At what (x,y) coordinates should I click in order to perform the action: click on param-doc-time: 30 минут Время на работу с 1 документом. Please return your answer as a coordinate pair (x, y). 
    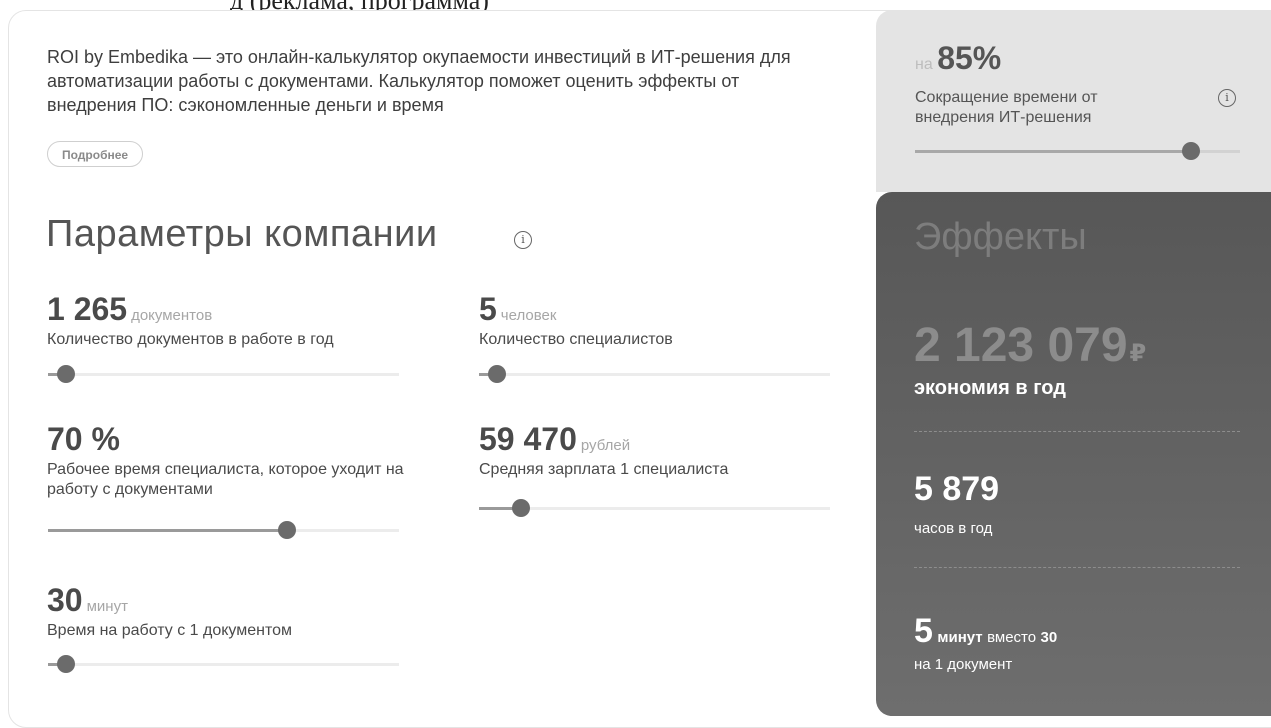
    Looking at the image, I should click on (227, 612).